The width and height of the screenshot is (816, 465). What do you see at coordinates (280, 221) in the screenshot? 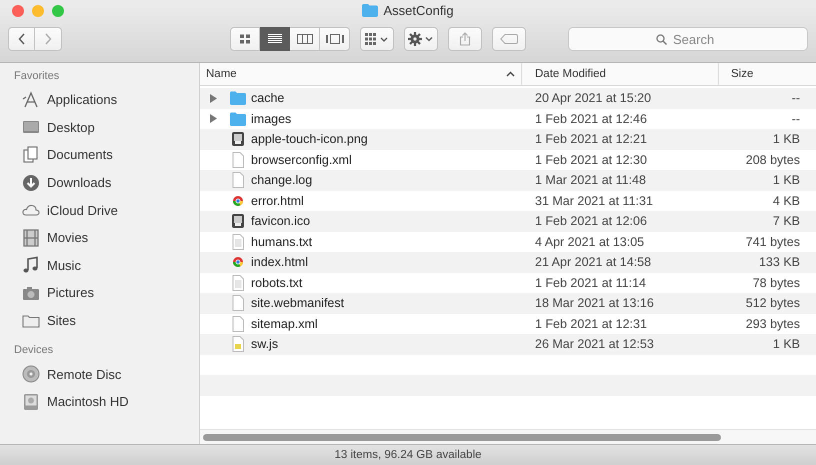
I see `file-name: favicon.ico` at bounding box center [280, 221].